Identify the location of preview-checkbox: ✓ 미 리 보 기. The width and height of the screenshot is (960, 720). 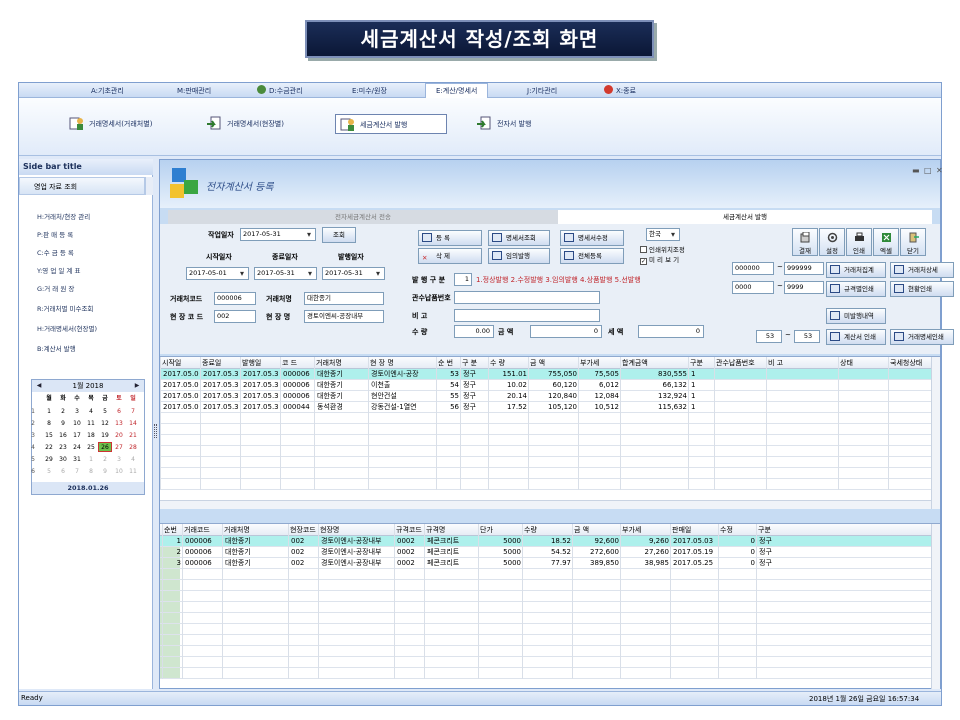
(659, 259).